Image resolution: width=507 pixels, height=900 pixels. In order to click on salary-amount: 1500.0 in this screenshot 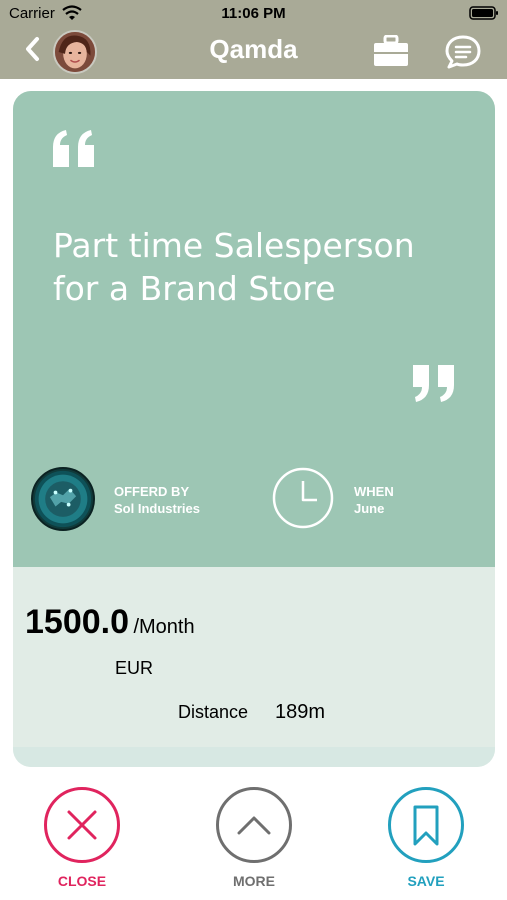, I will do `click(77, 622)`.